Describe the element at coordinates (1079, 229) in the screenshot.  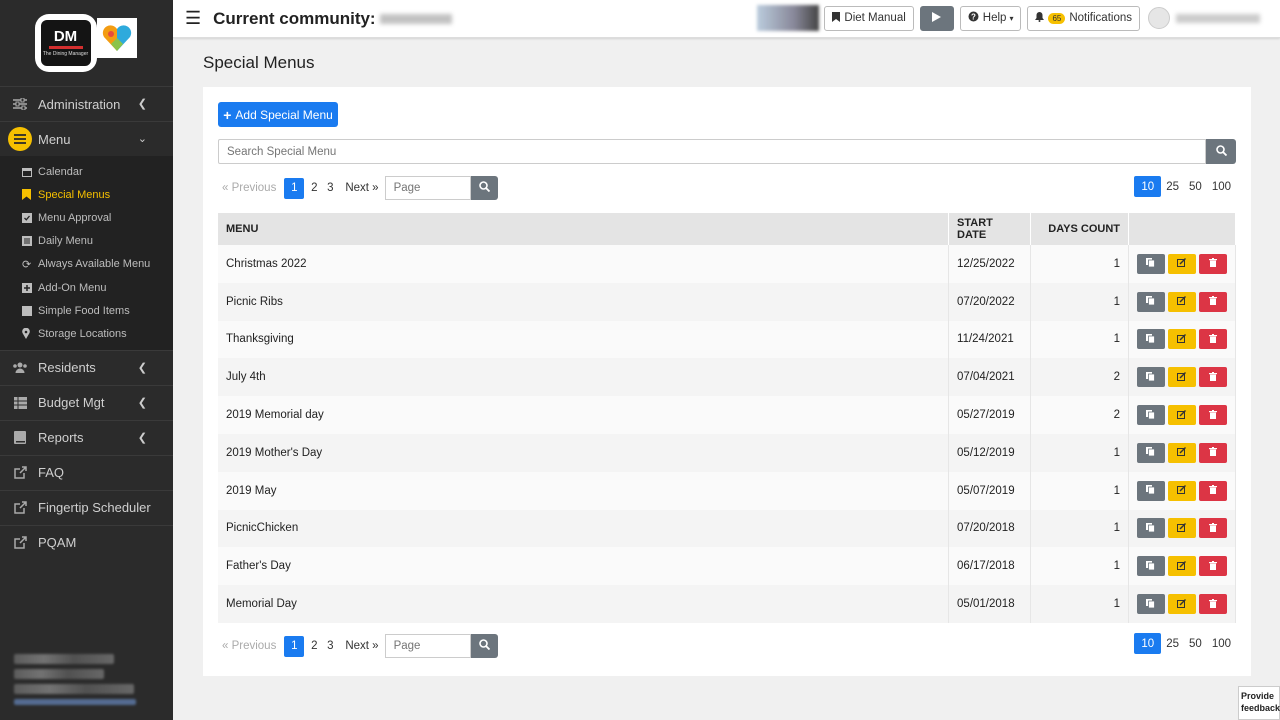
I see `column-header-days-count: DAYS COUNT` at that location.